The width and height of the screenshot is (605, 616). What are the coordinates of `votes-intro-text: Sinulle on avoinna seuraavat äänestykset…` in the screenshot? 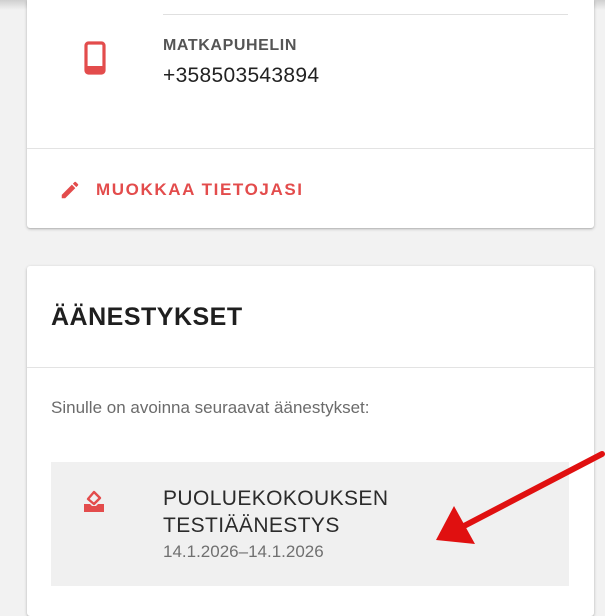 It's located at (210, 407).